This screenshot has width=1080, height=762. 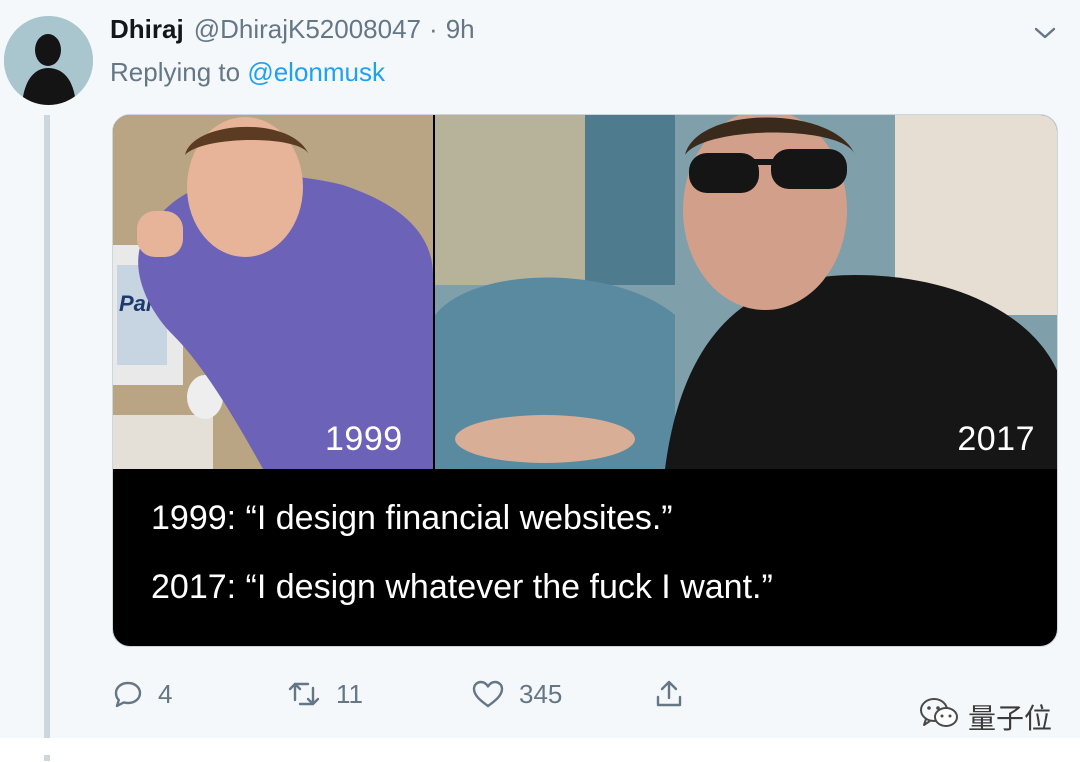 I want to click on tweet-header: Dhiraj @DhirajK52008047 · 9h, so click(x=292, y=33).